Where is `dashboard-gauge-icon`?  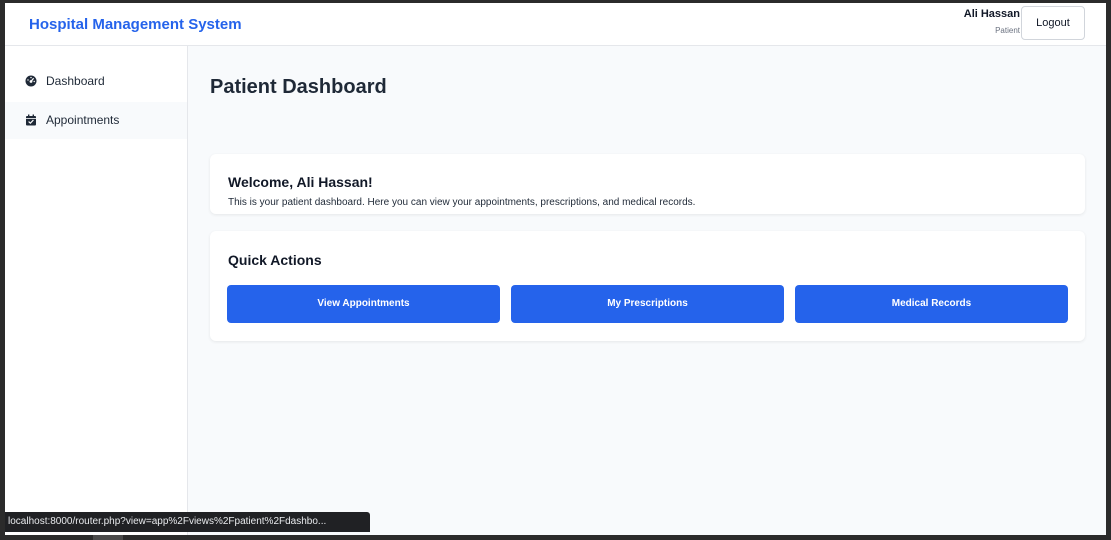
dashboard-gauge-icon is located at coordinates (31, 81).